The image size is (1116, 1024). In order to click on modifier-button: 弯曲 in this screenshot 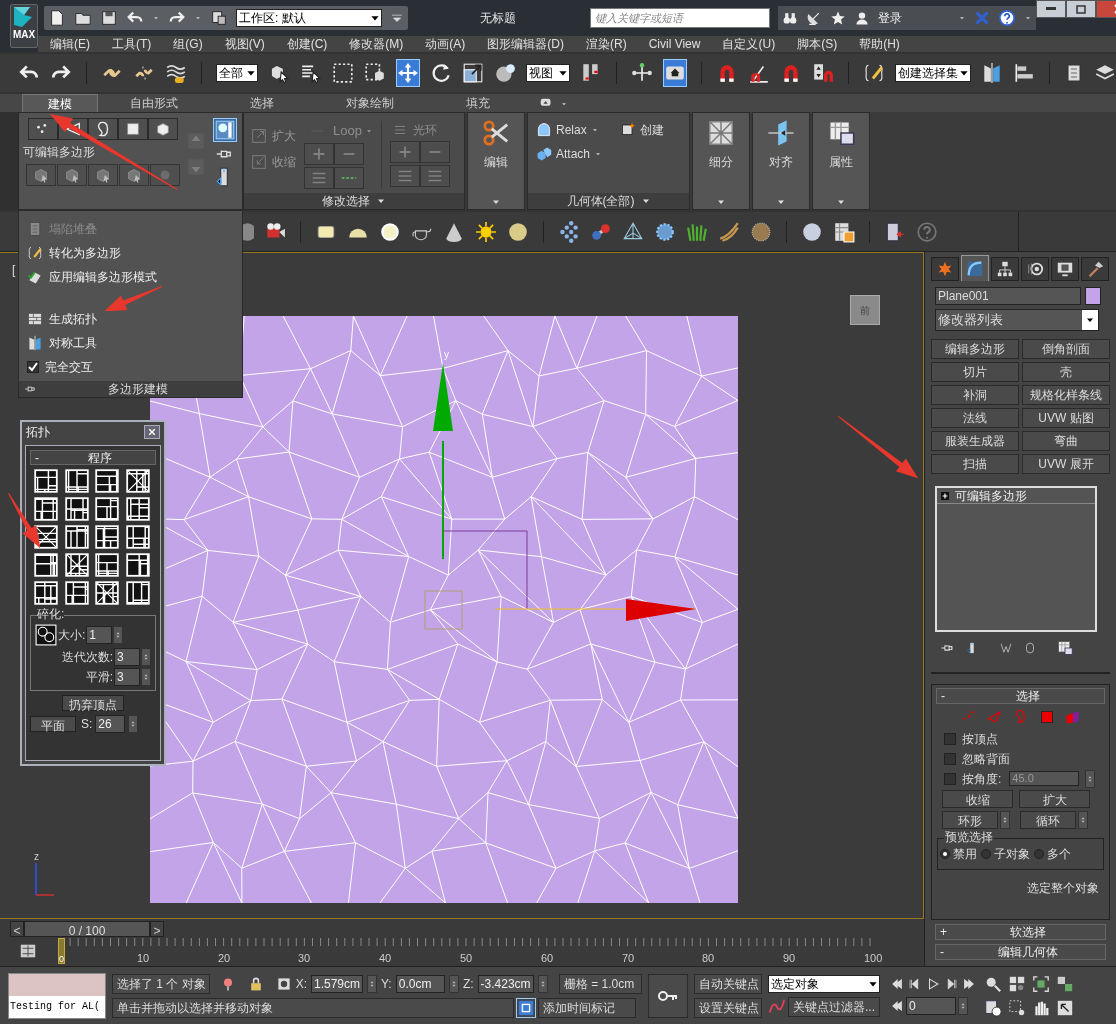, I will do `click(1066, 441)`.